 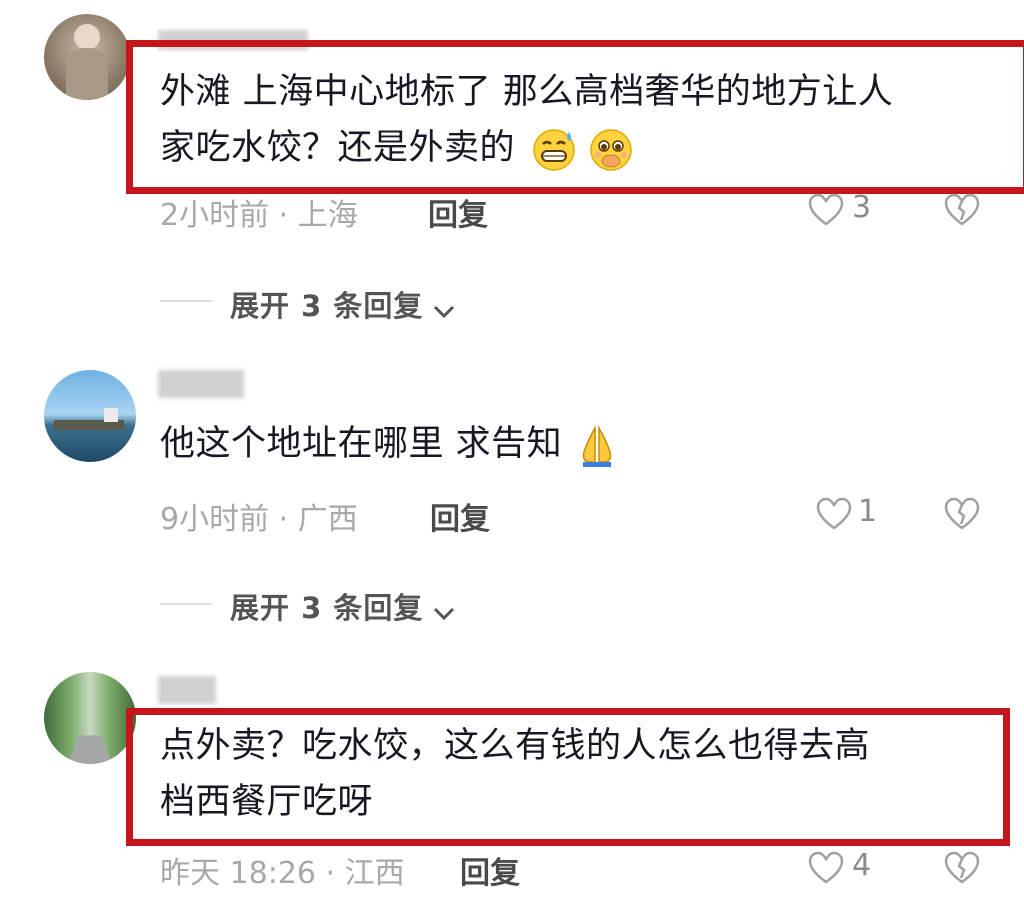 I want to click on comment-line: 家吃水饺？还是外卖的, so click(x=585, y=148).